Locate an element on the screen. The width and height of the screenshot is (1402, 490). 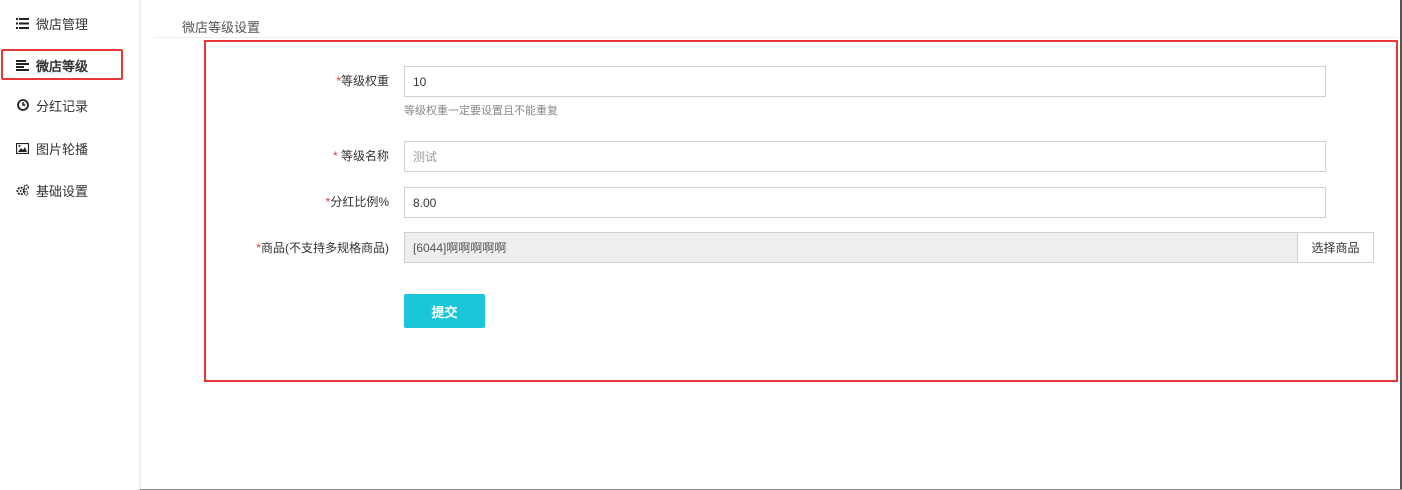
ratio-input: 8.00 is located at coordinates (865, 202).